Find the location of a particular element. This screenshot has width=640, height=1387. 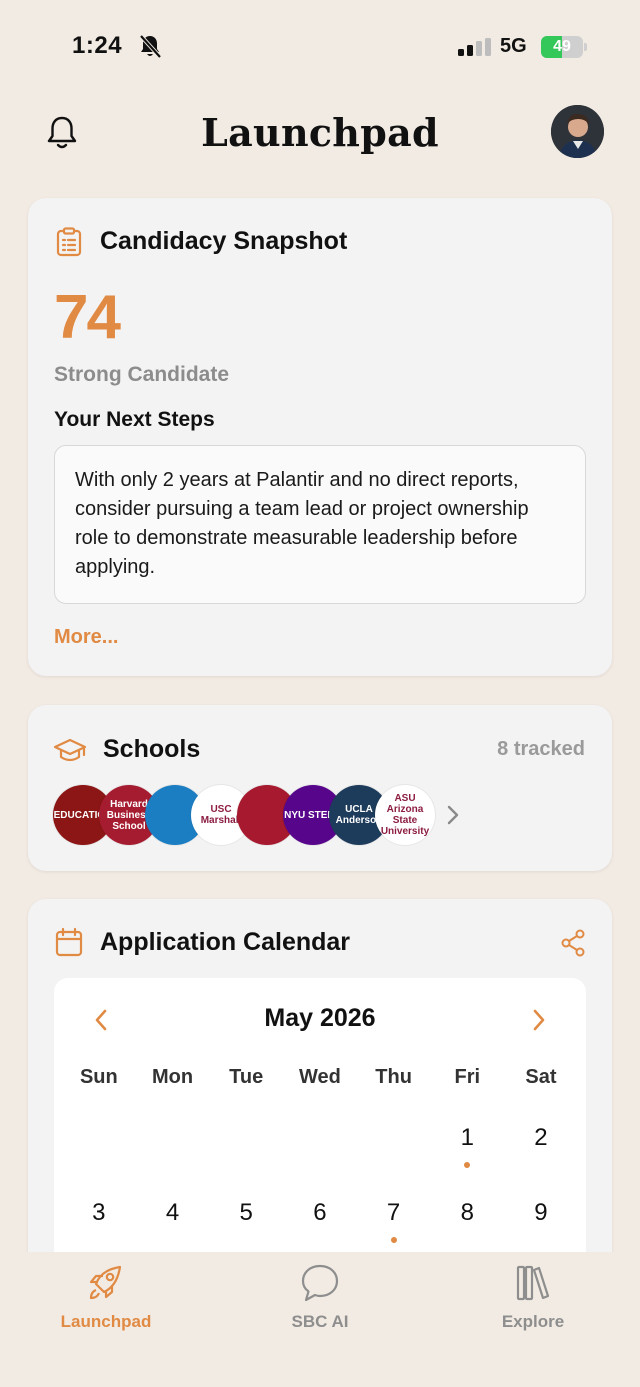

page-title: Launchpad is located at coordinates (320, 132).